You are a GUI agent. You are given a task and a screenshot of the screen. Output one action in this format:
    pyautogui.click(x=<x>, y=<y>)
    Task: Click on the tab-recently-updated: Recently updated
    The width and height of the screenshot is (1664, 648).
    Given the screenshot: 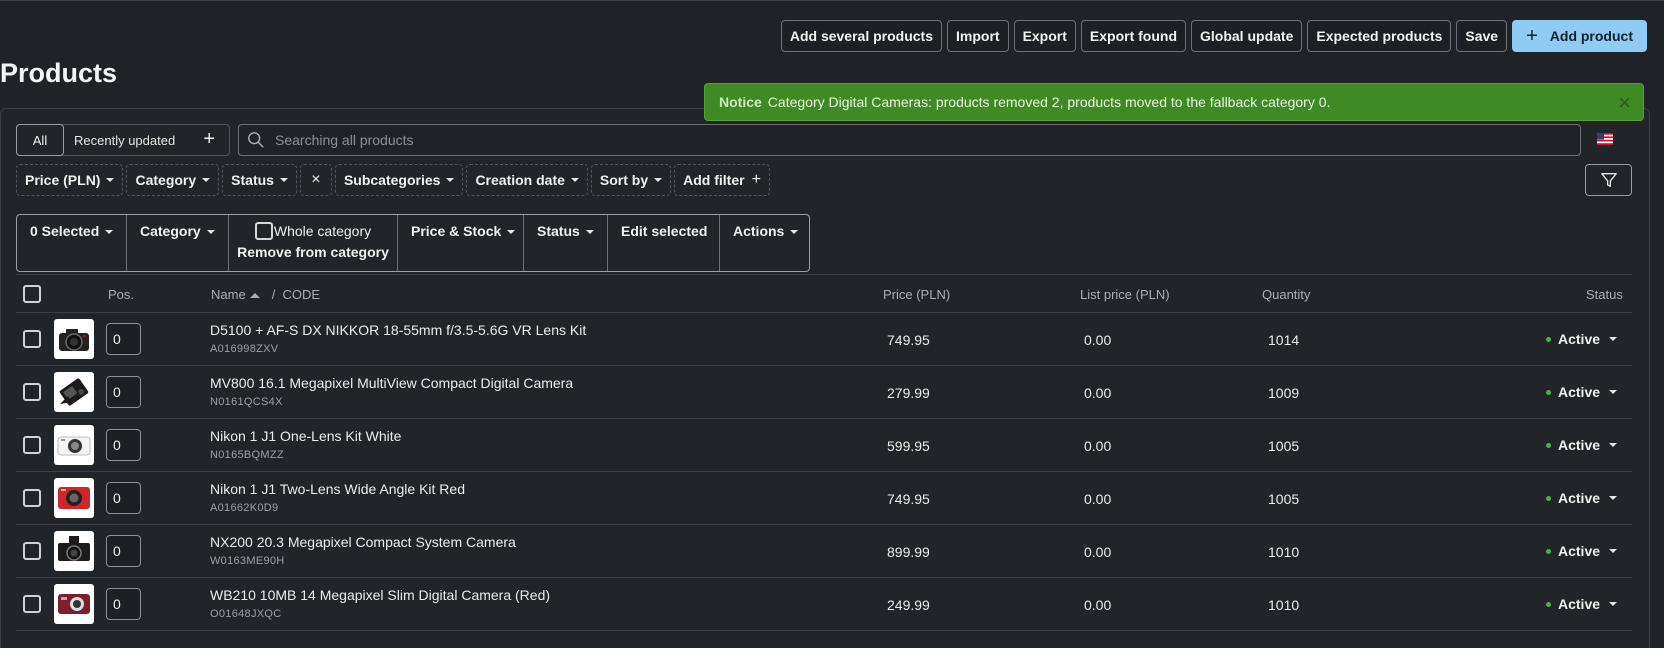 What is the action you would take?
    pyautogui.click(x=124, y=140)
    